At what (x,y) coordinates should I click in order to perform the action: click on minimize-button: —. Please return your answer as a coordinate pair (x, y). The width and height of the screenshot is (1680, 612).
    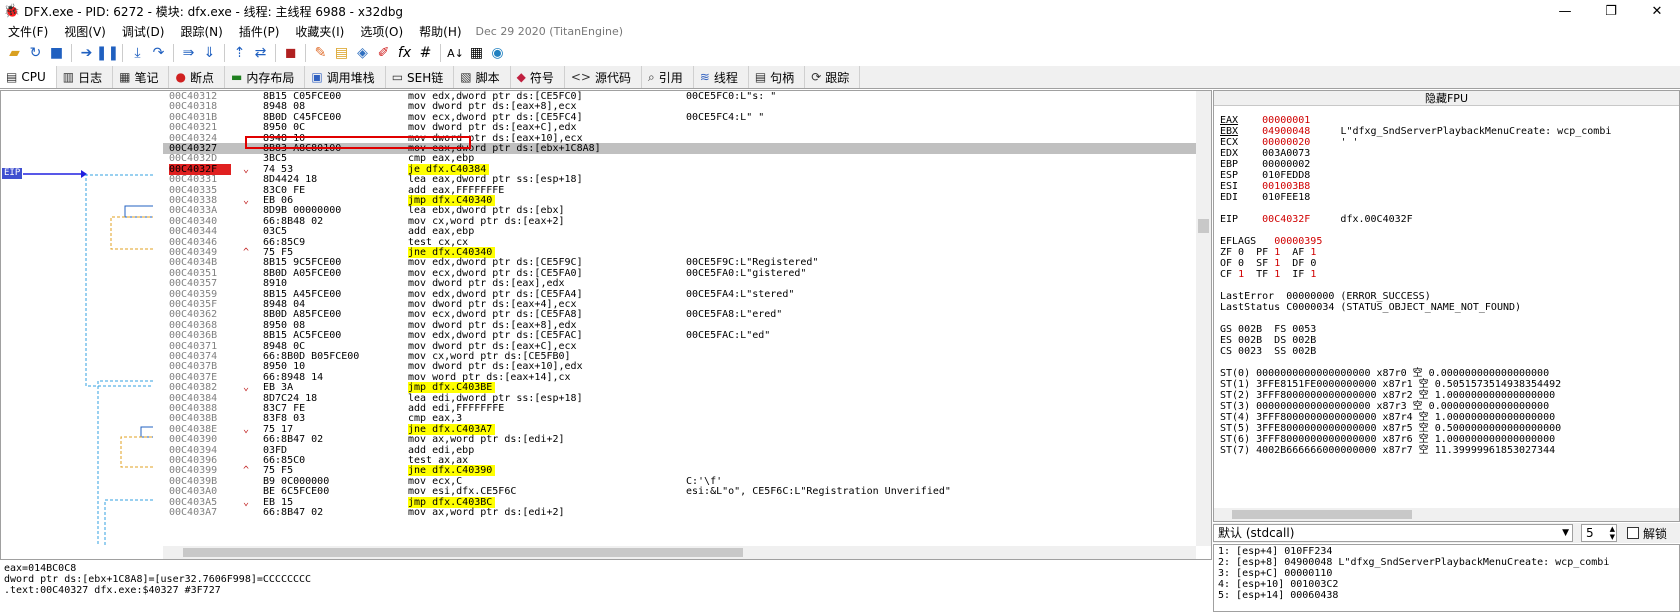
    Looking at the image, I should click on (1565, 11).